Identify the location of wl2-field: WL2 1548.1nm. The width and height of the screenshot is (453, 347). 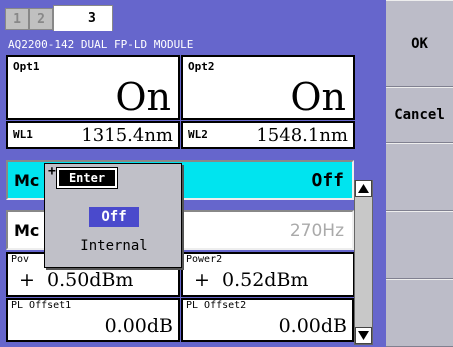
(268, 135).